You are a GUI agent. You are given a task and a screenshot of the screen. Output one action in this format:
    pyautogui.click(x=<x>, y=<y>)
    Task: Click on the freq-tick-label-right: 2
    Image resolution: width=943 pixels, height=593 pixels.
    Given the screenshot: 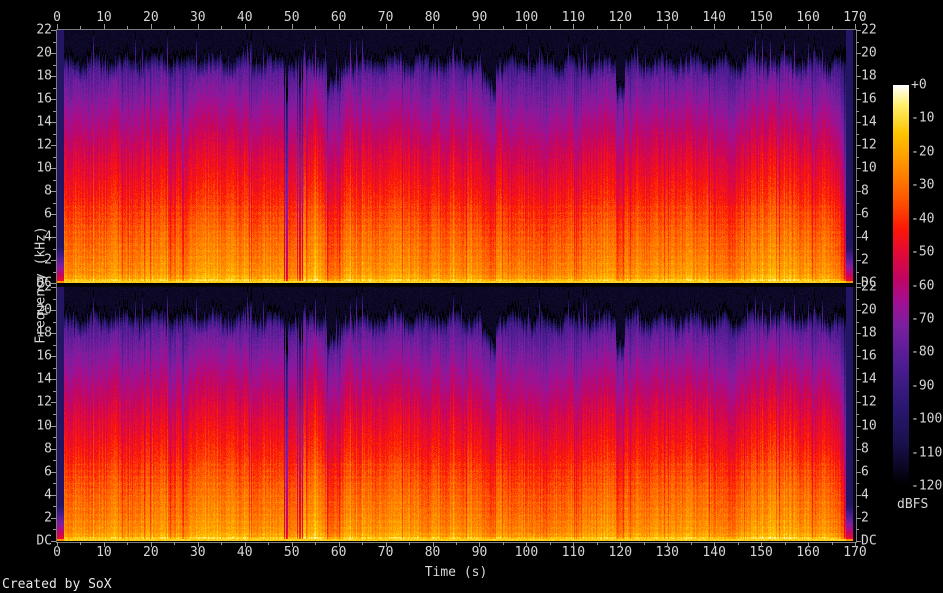 What is the action you would take?
    pyautogui.click(x=865, y=260)
    